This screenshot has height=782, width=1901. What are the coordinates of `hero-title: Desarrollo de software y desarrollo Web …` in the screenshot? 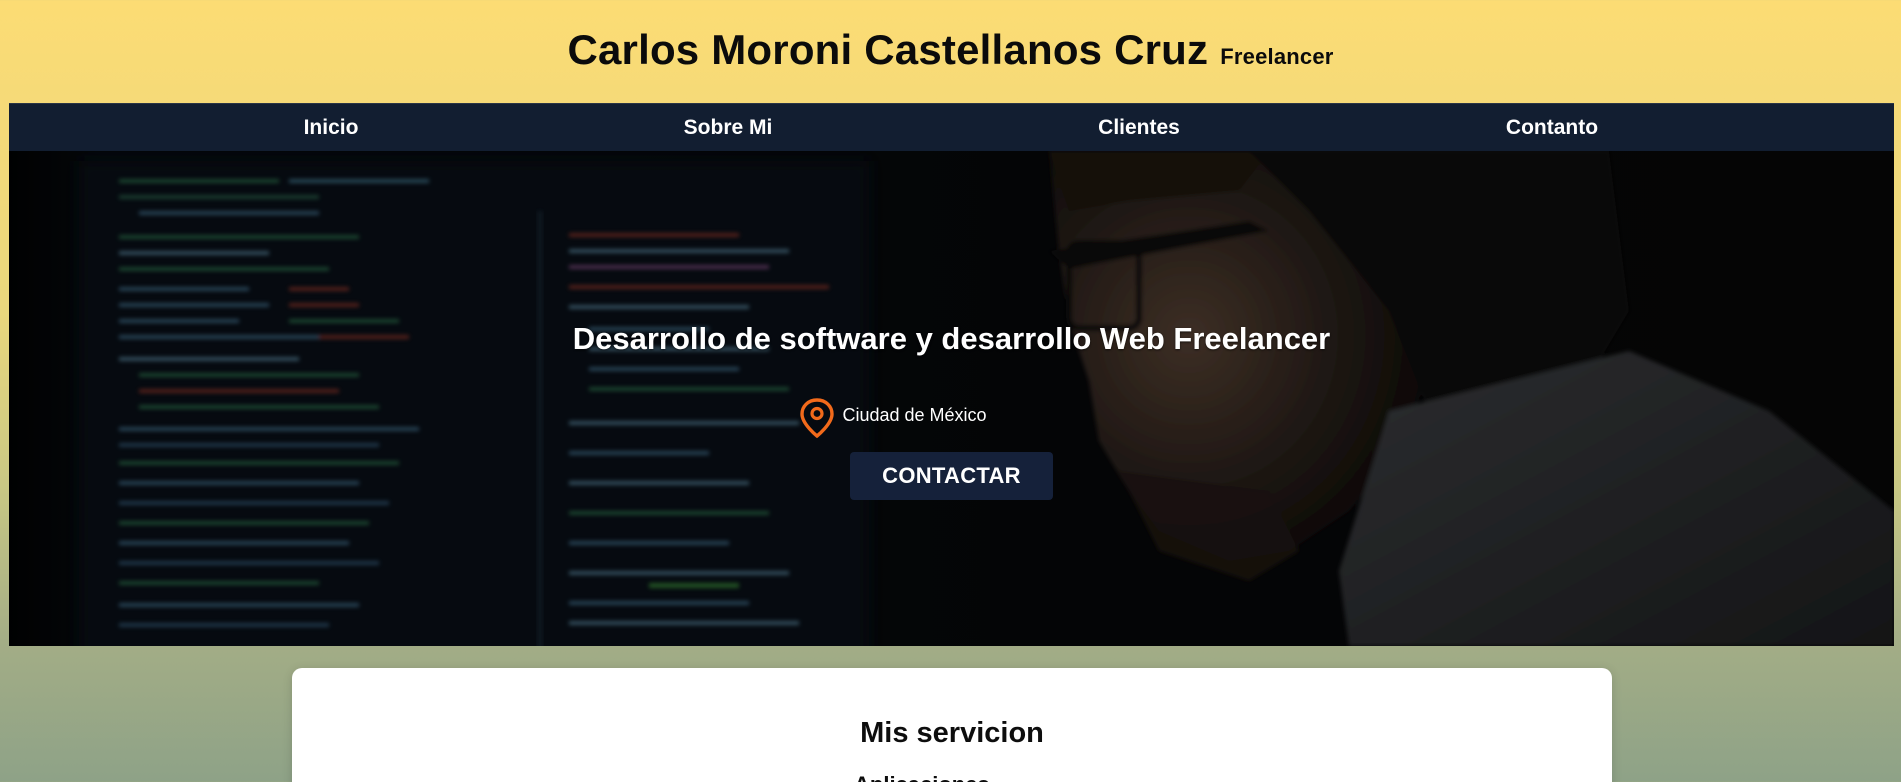 It's located at (951, 338).